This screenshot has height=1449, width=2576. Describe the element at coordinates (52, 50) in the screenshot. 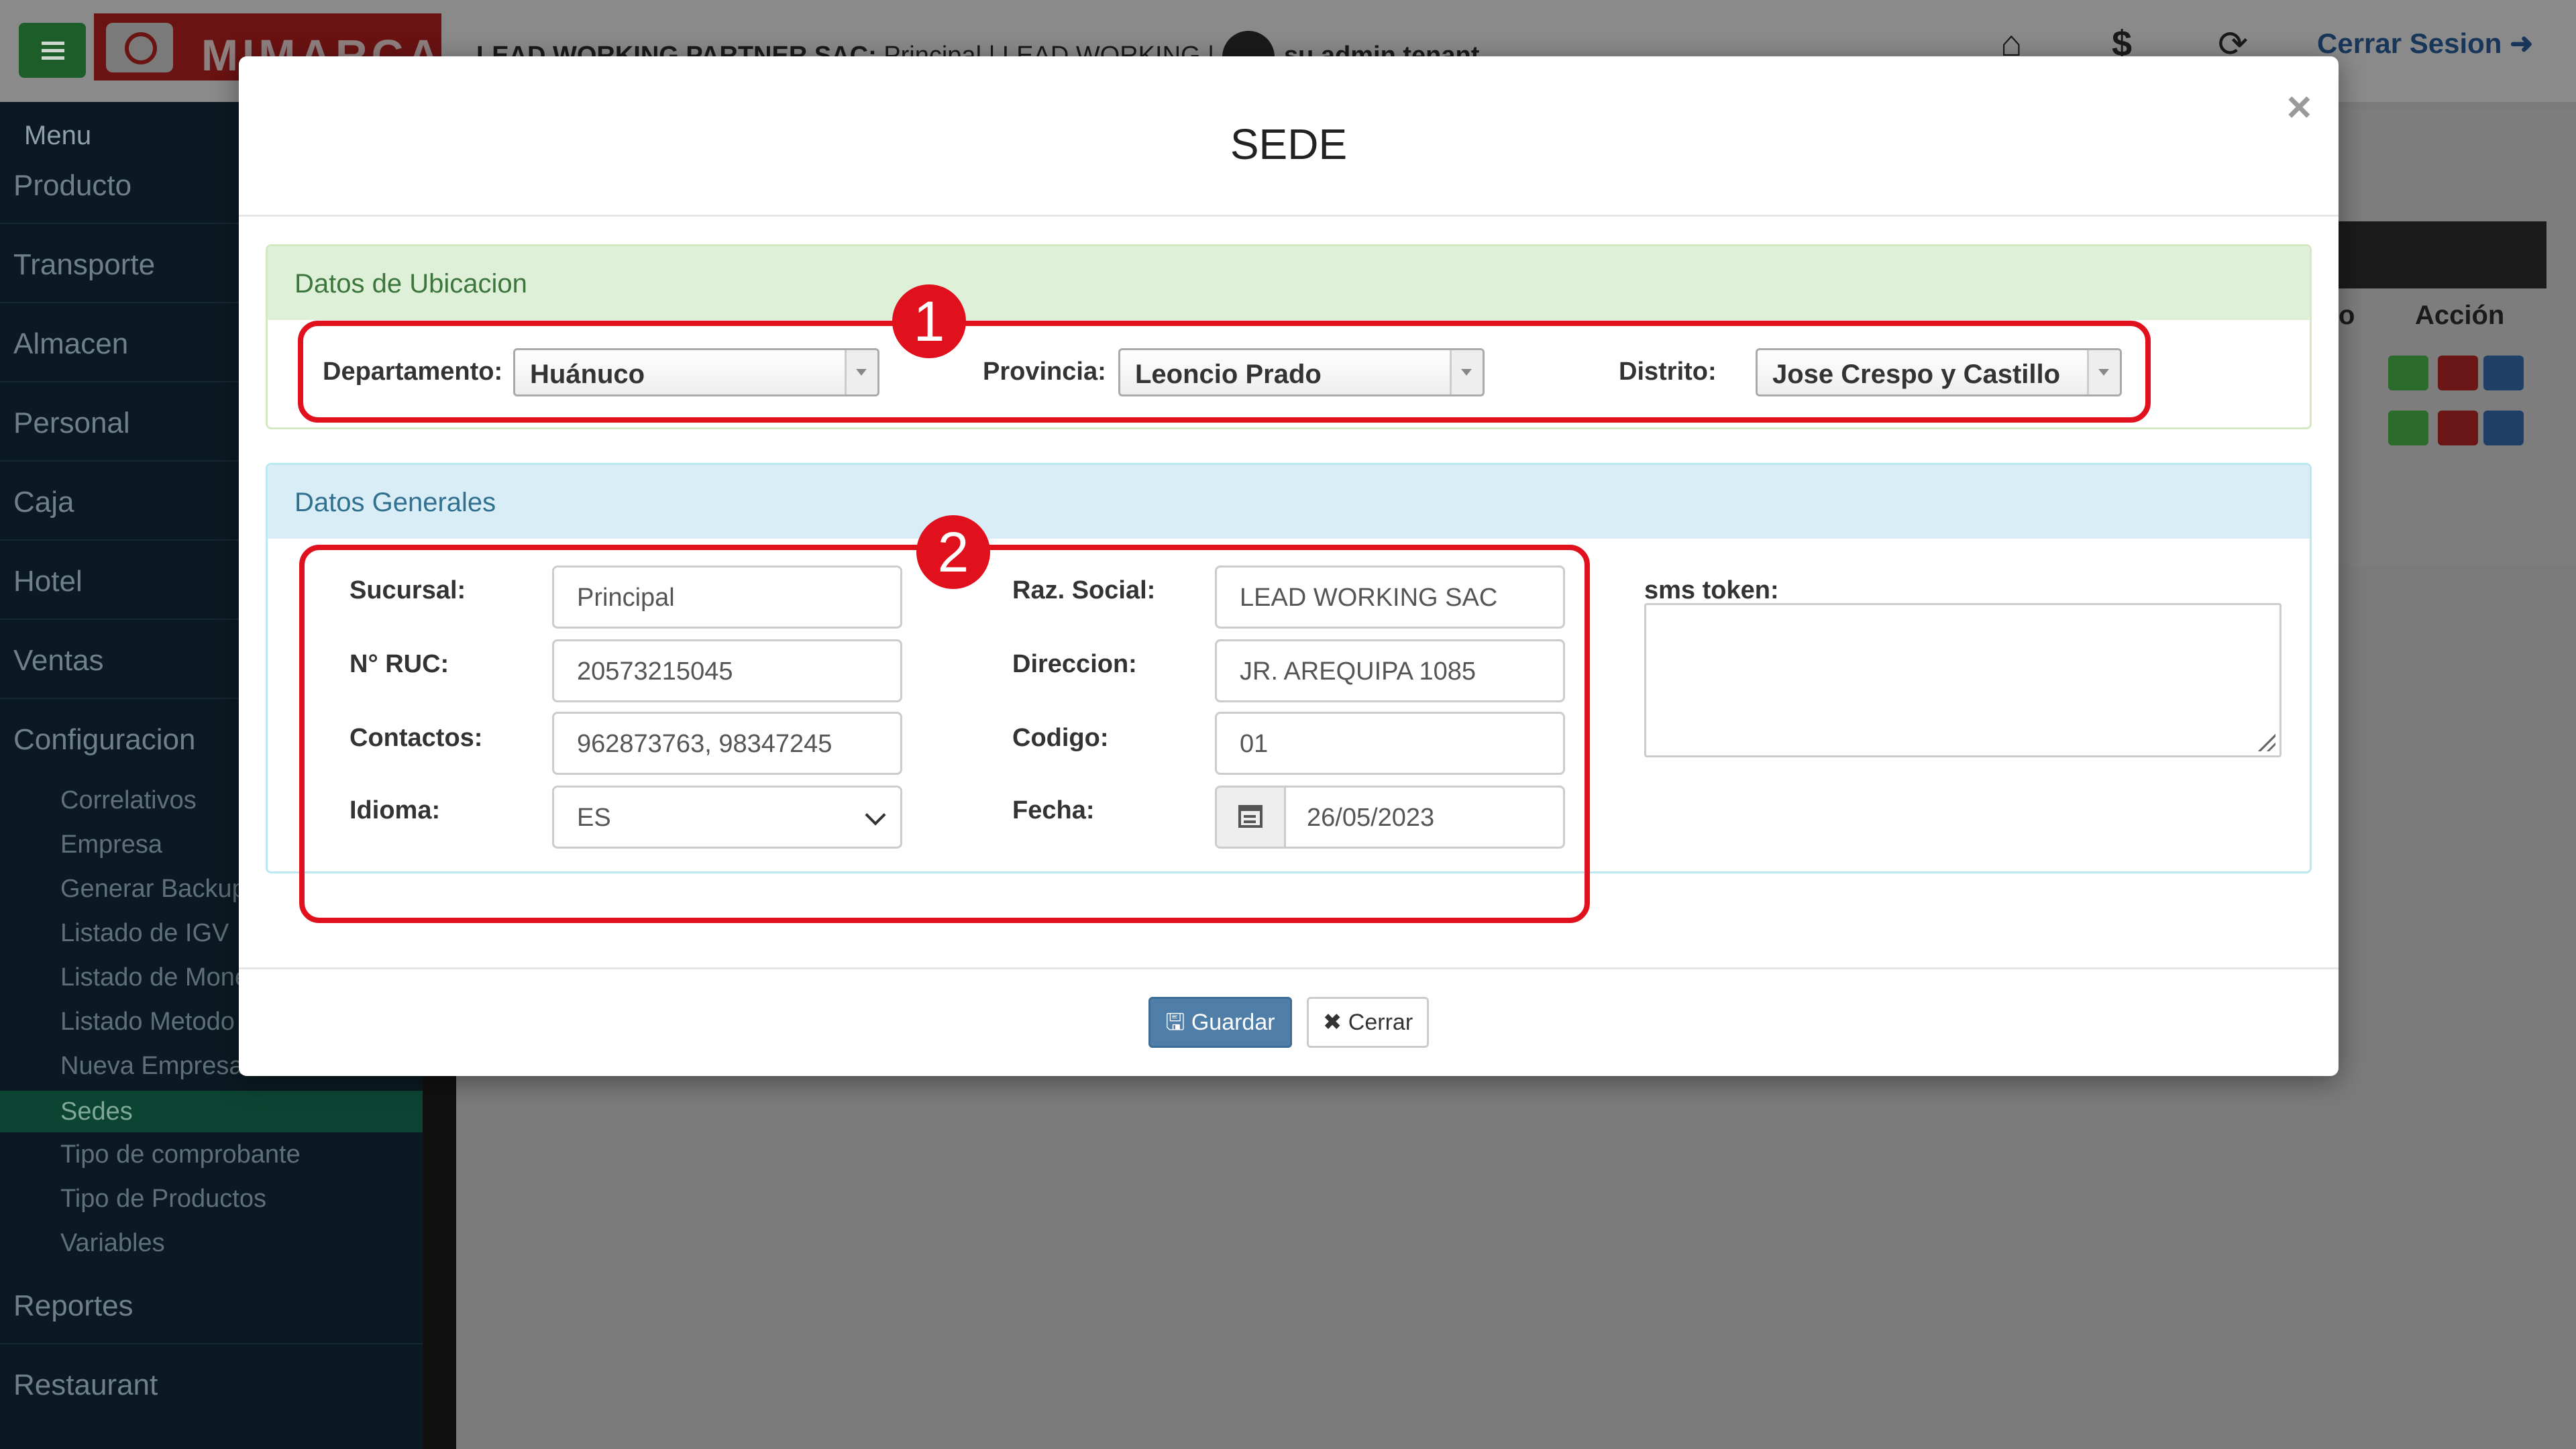

I see `menu-toggle-button` at that location.